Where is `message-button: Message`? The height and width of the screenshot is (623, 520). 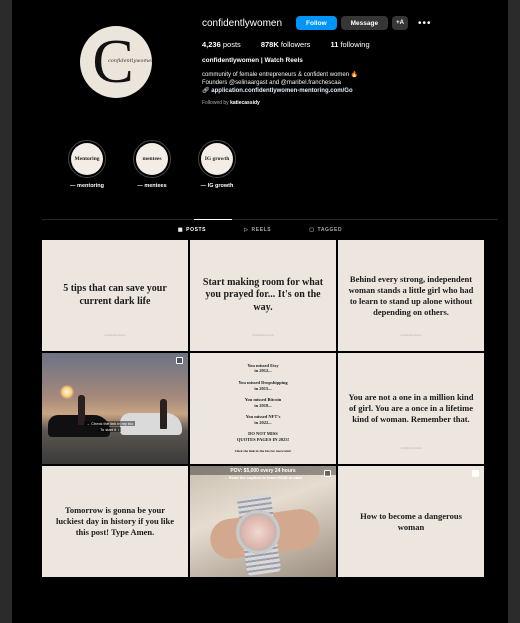 message-button: Message is located at coordinates (364, 23).